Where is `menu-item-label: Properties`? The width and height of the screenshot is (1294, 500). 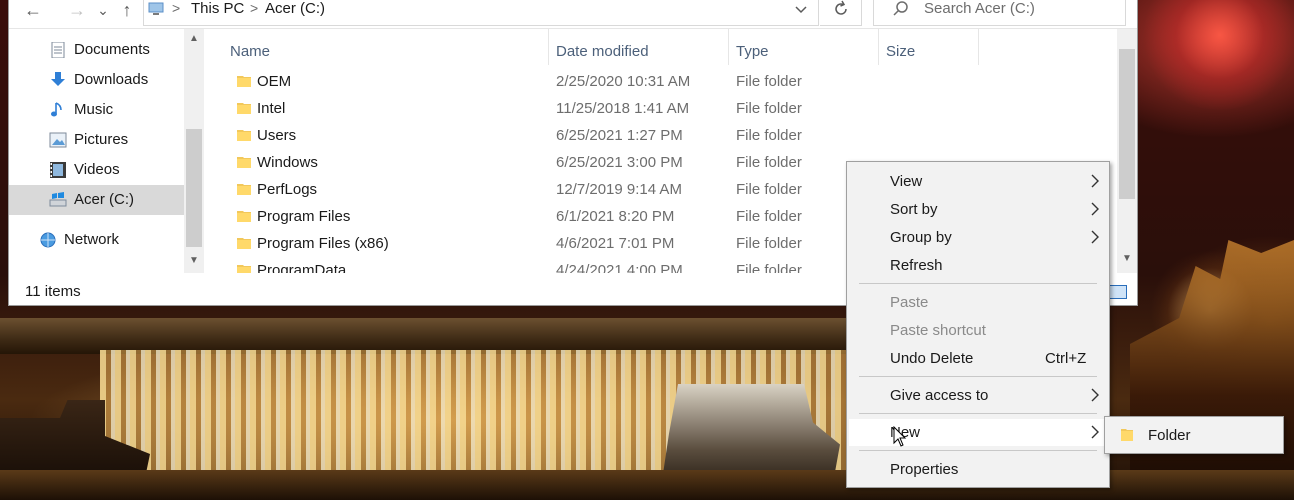 menu-item-label: Properties is located at coordinates (924, 469).